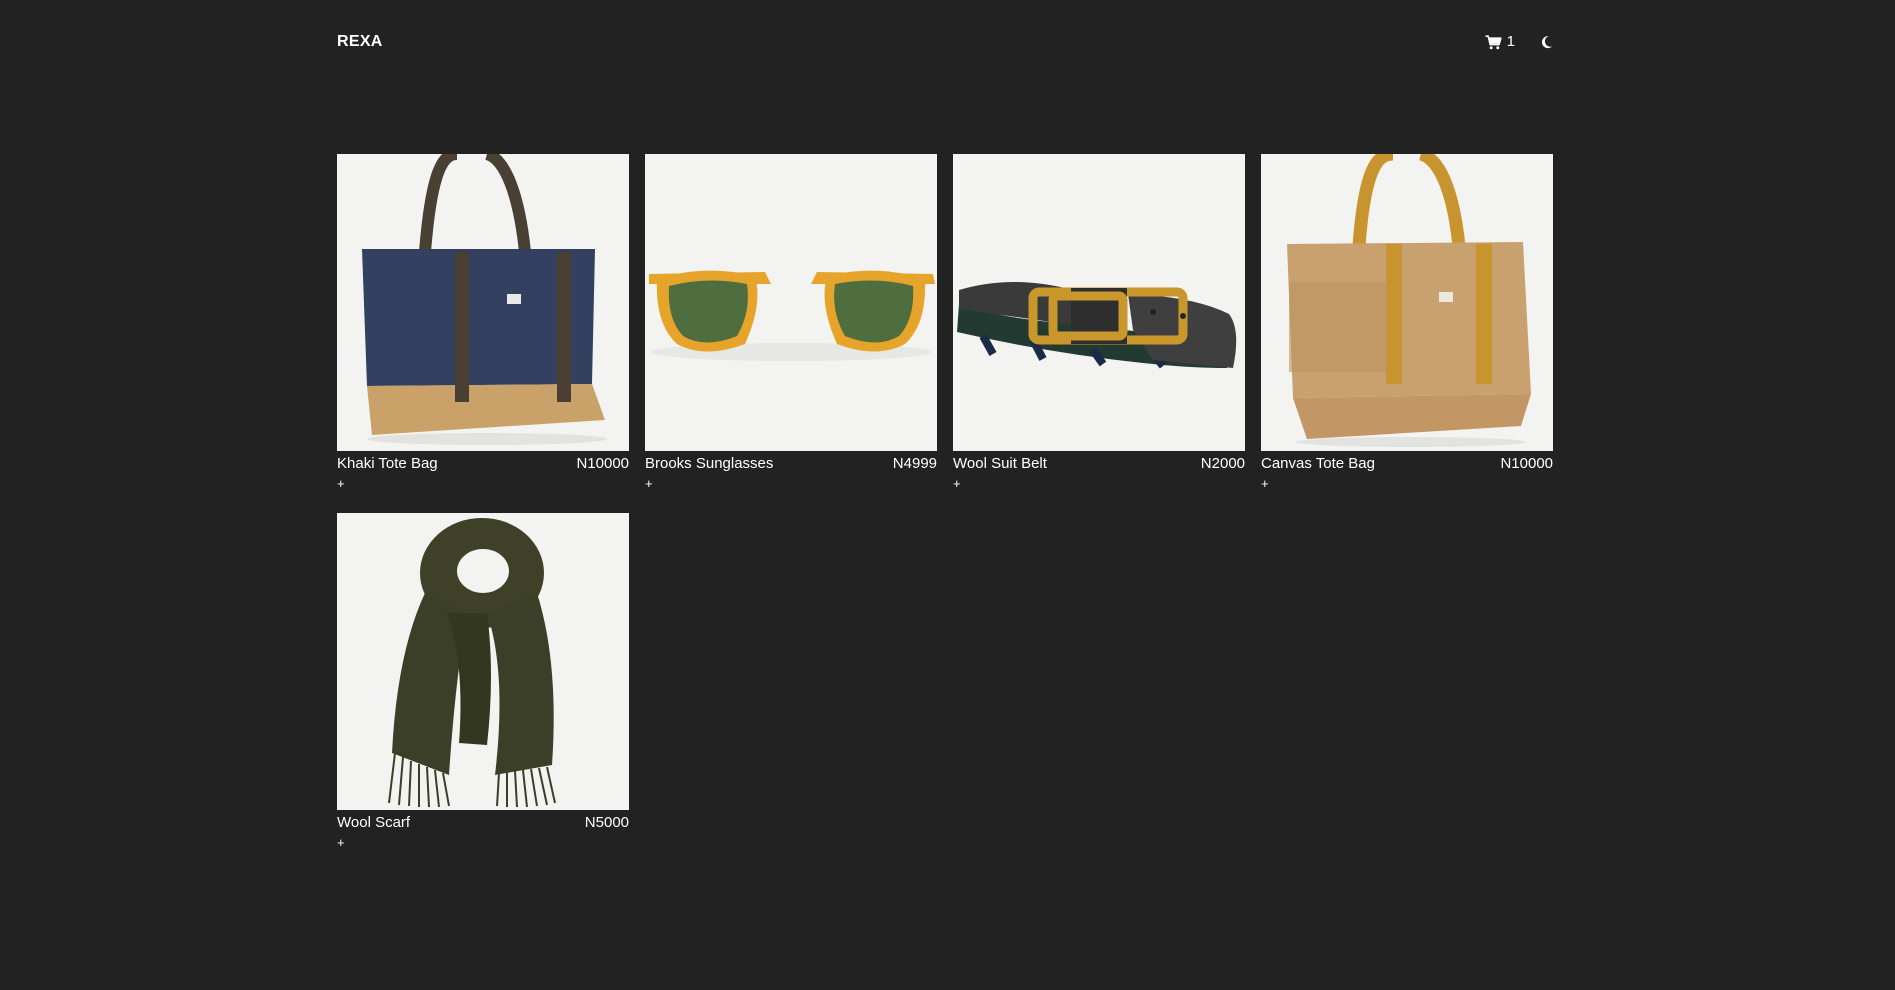 The width and height of the screenshot is (1895, 990). I want to click on product-card: Wool Scarf N5000 +, so click(483, 682).